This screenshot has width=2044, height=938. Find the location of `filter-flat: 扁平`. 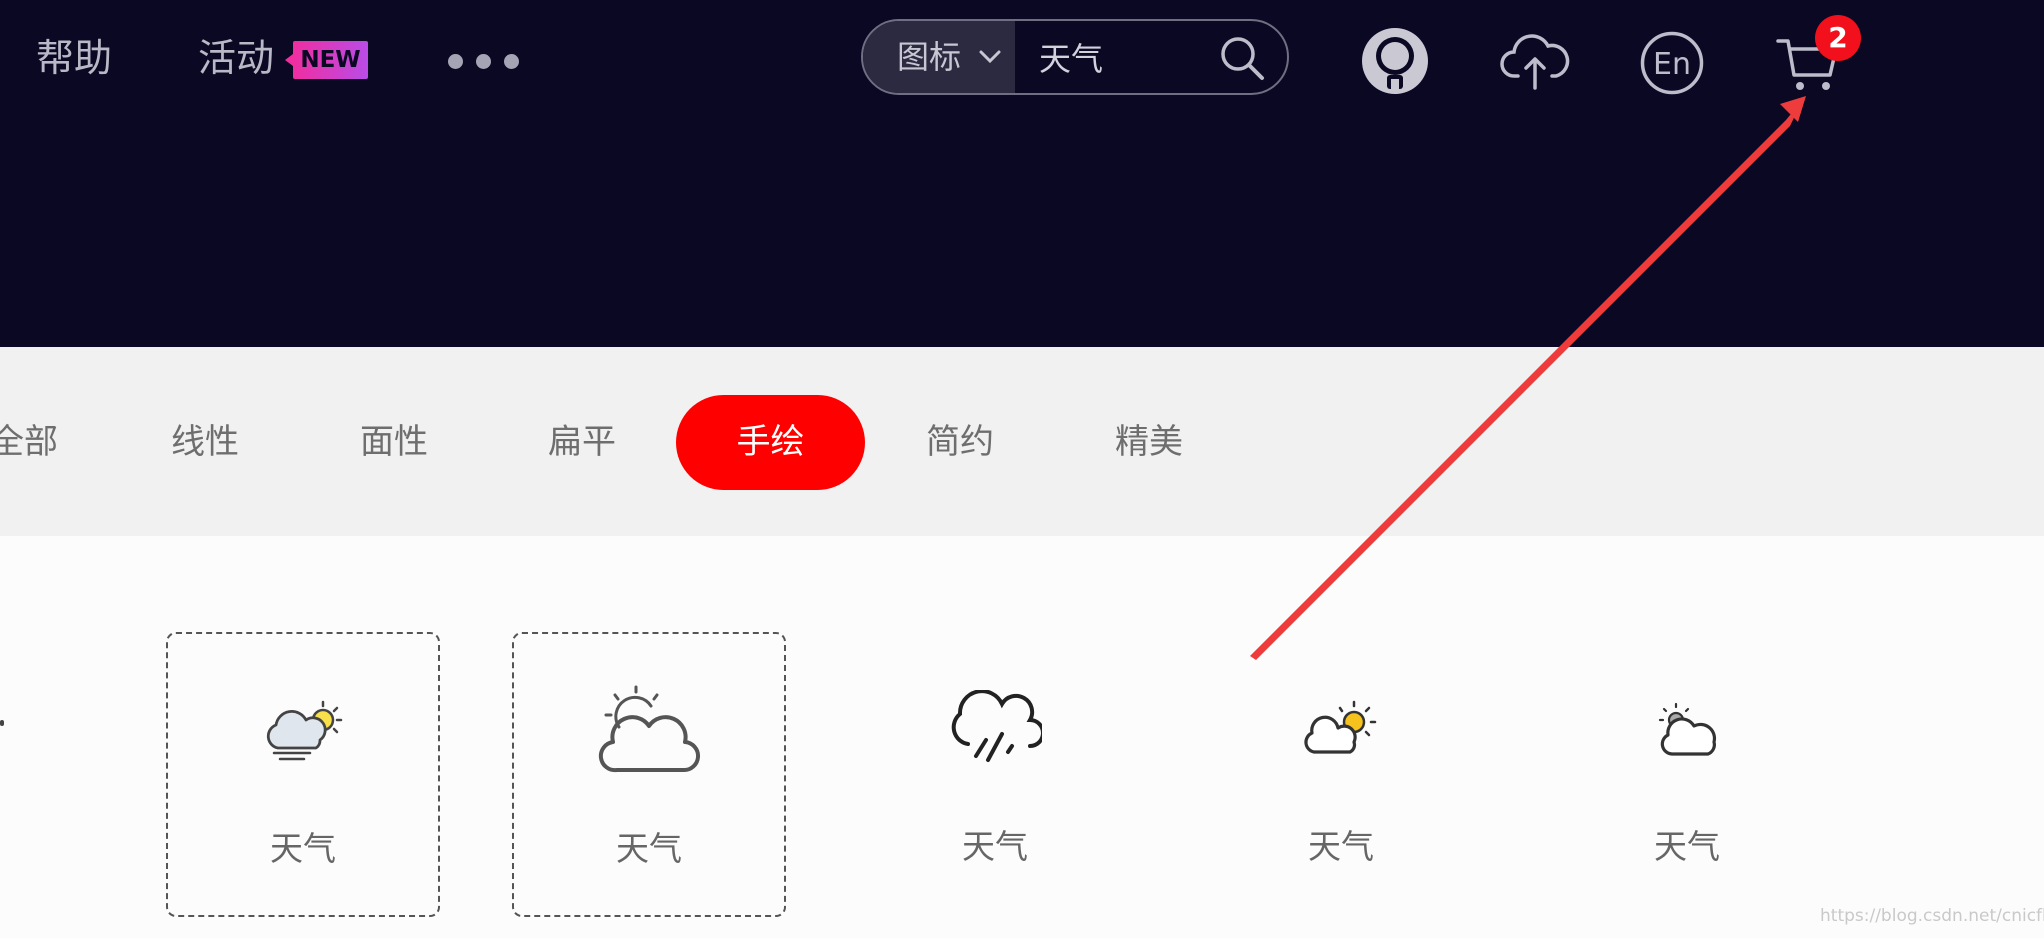

filter-flat: 扁平 is located at coordinates (582, 442).